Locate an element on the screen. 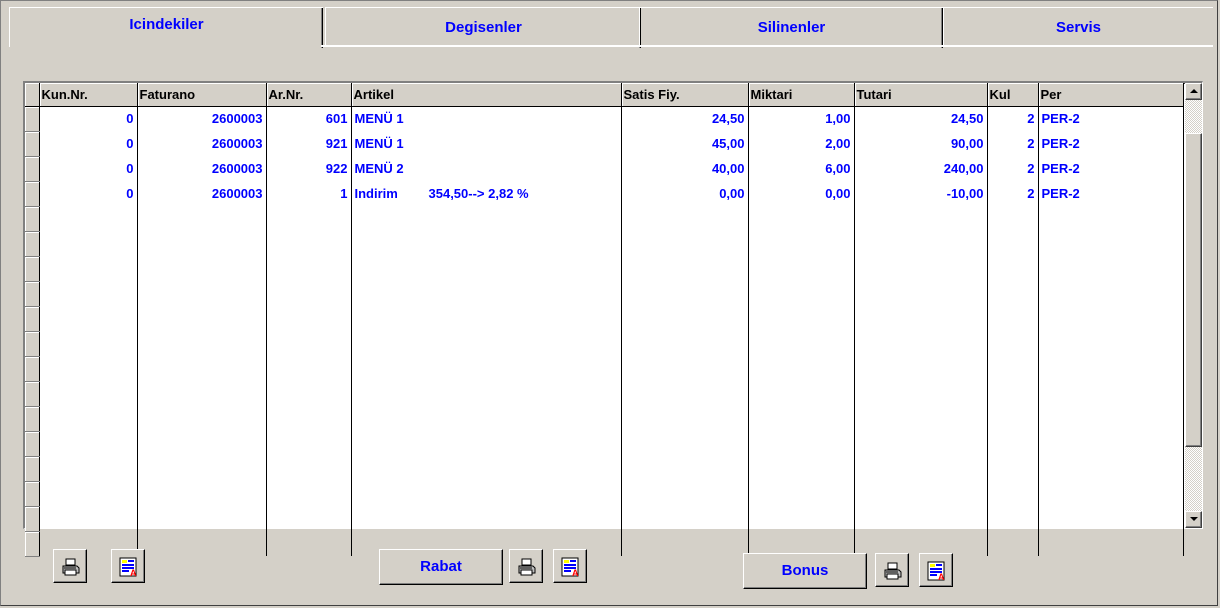 The image size is (1220, 608). column-header: Faturano is located at coordinates (202, 95).